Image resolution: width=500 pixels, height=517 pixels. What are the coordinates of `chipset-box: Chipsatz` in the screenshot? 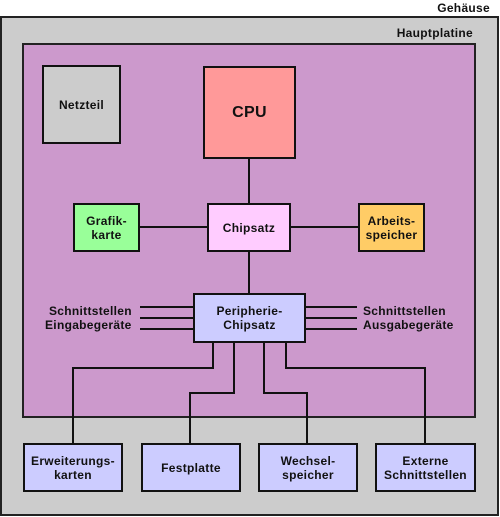 It's located at (249, 227).